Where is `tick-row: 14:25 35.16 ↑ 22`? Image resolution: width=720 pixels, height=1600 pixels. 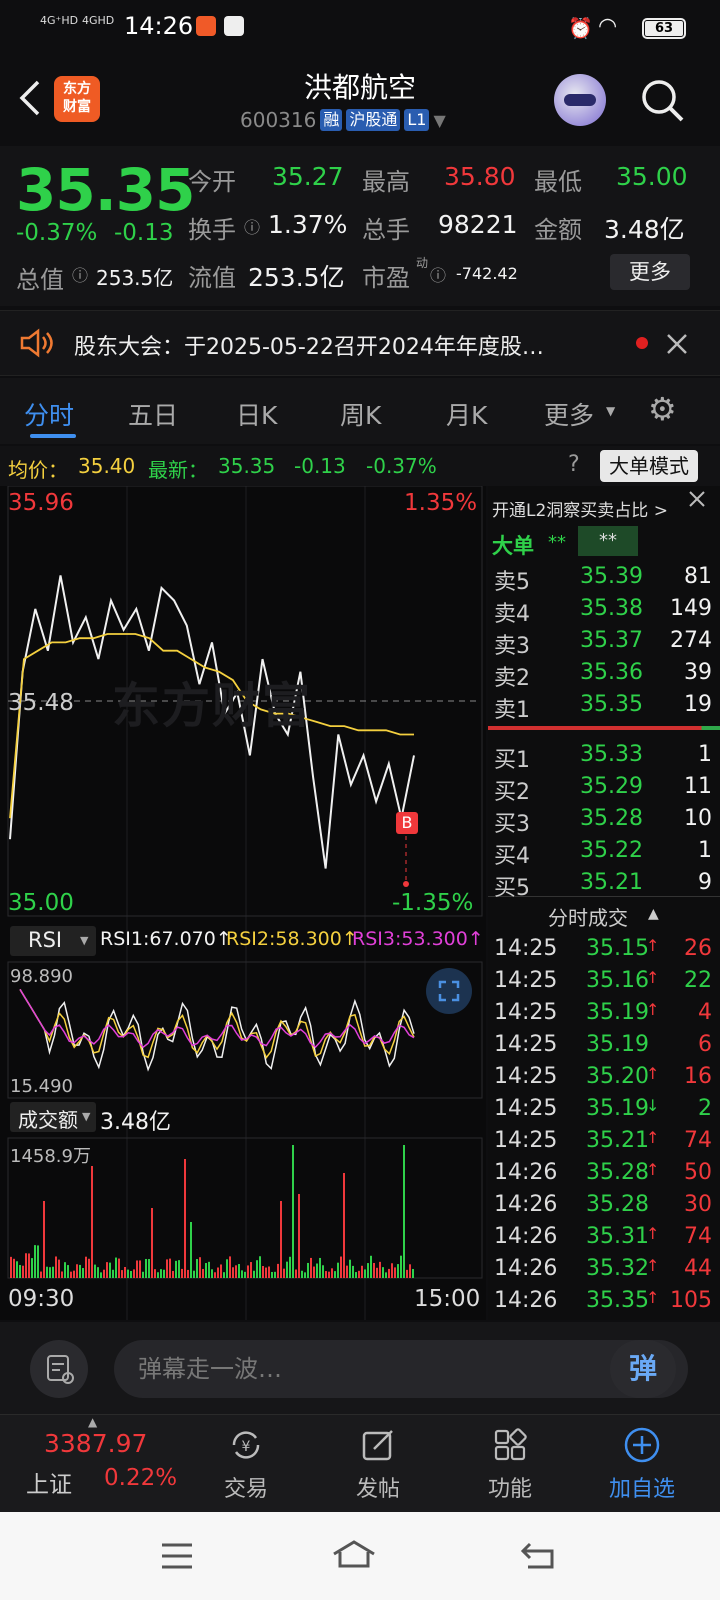
tick-row: 14:25 35.16 ↑ 22 is located at coordinates (603, 980).